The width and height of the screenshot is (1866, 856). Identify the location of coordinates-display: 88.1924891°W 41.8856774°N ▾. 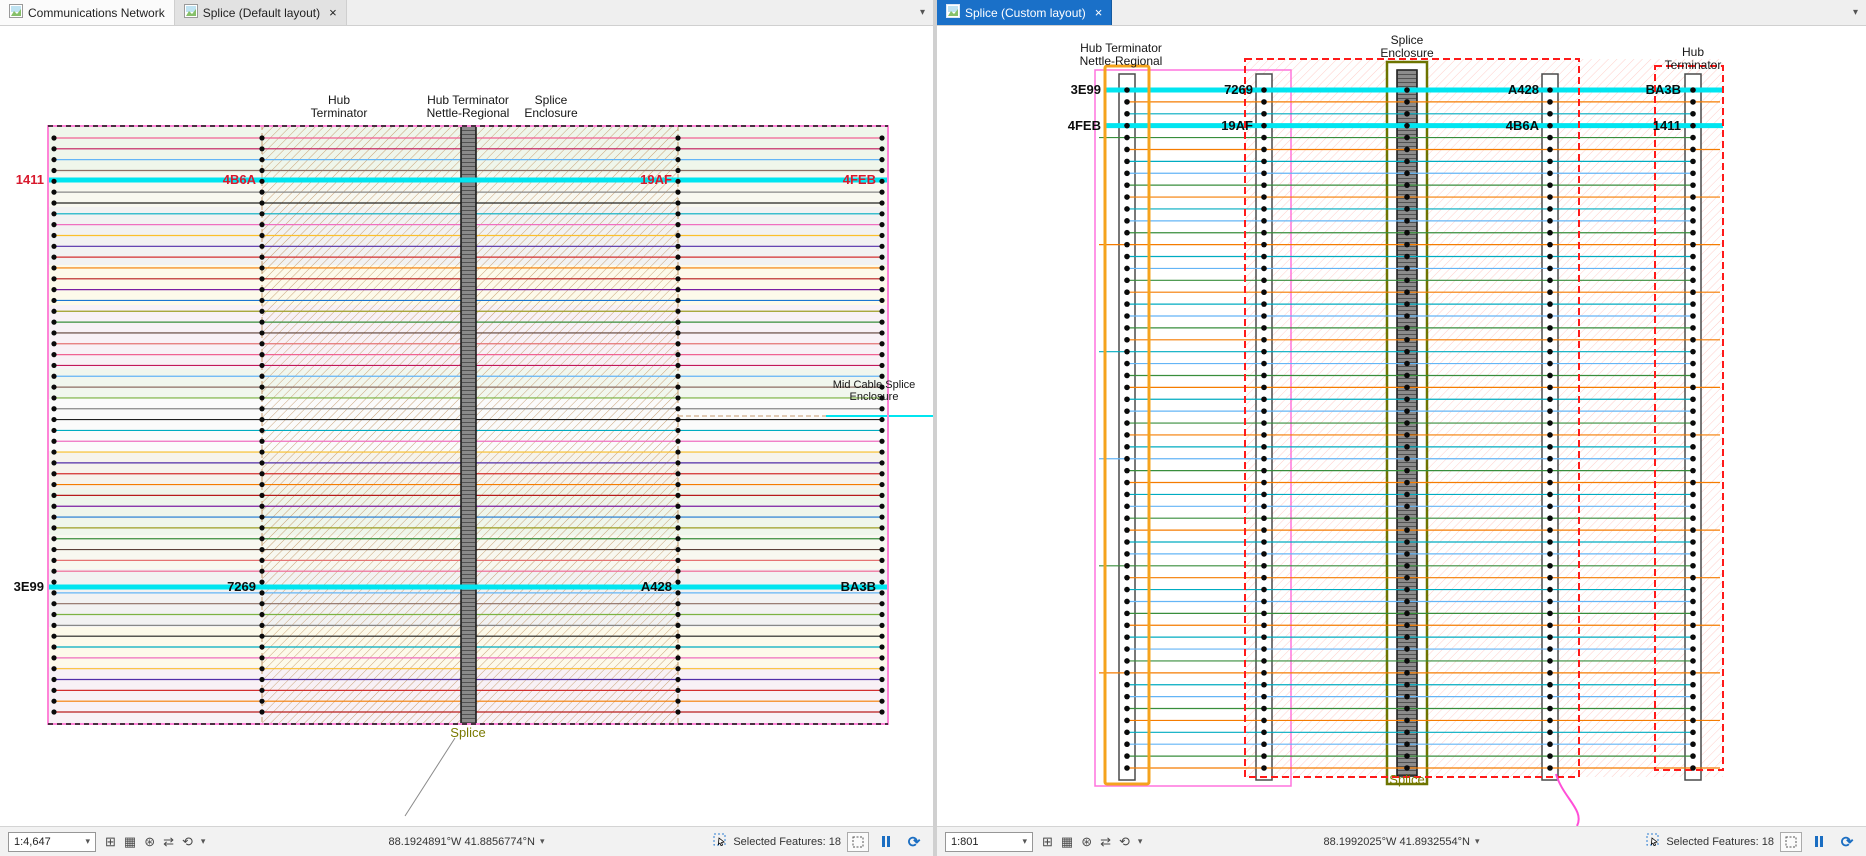
(467, 842).